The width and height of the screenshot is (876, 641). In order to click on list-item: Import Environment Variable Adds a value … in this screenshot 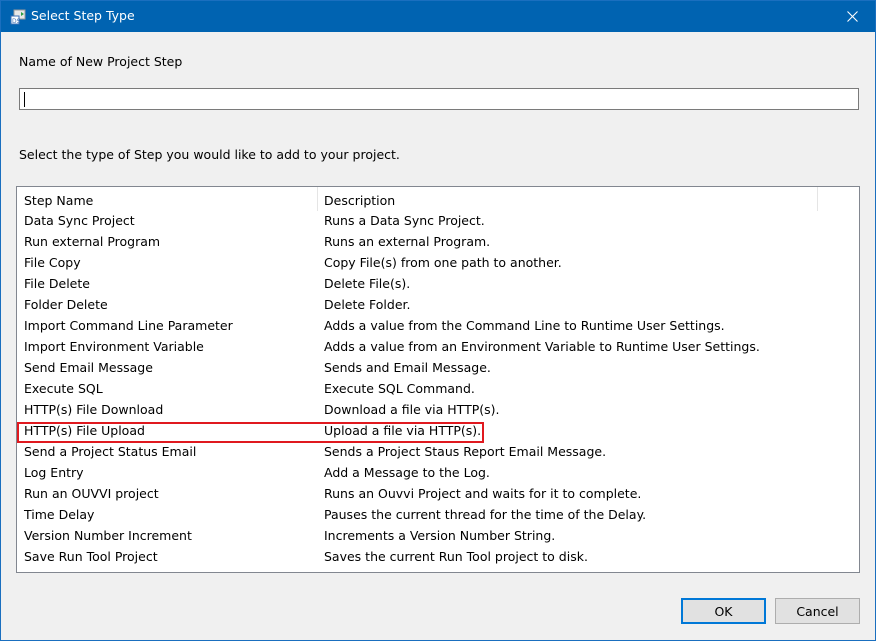, I will do `click(438, 346)`.